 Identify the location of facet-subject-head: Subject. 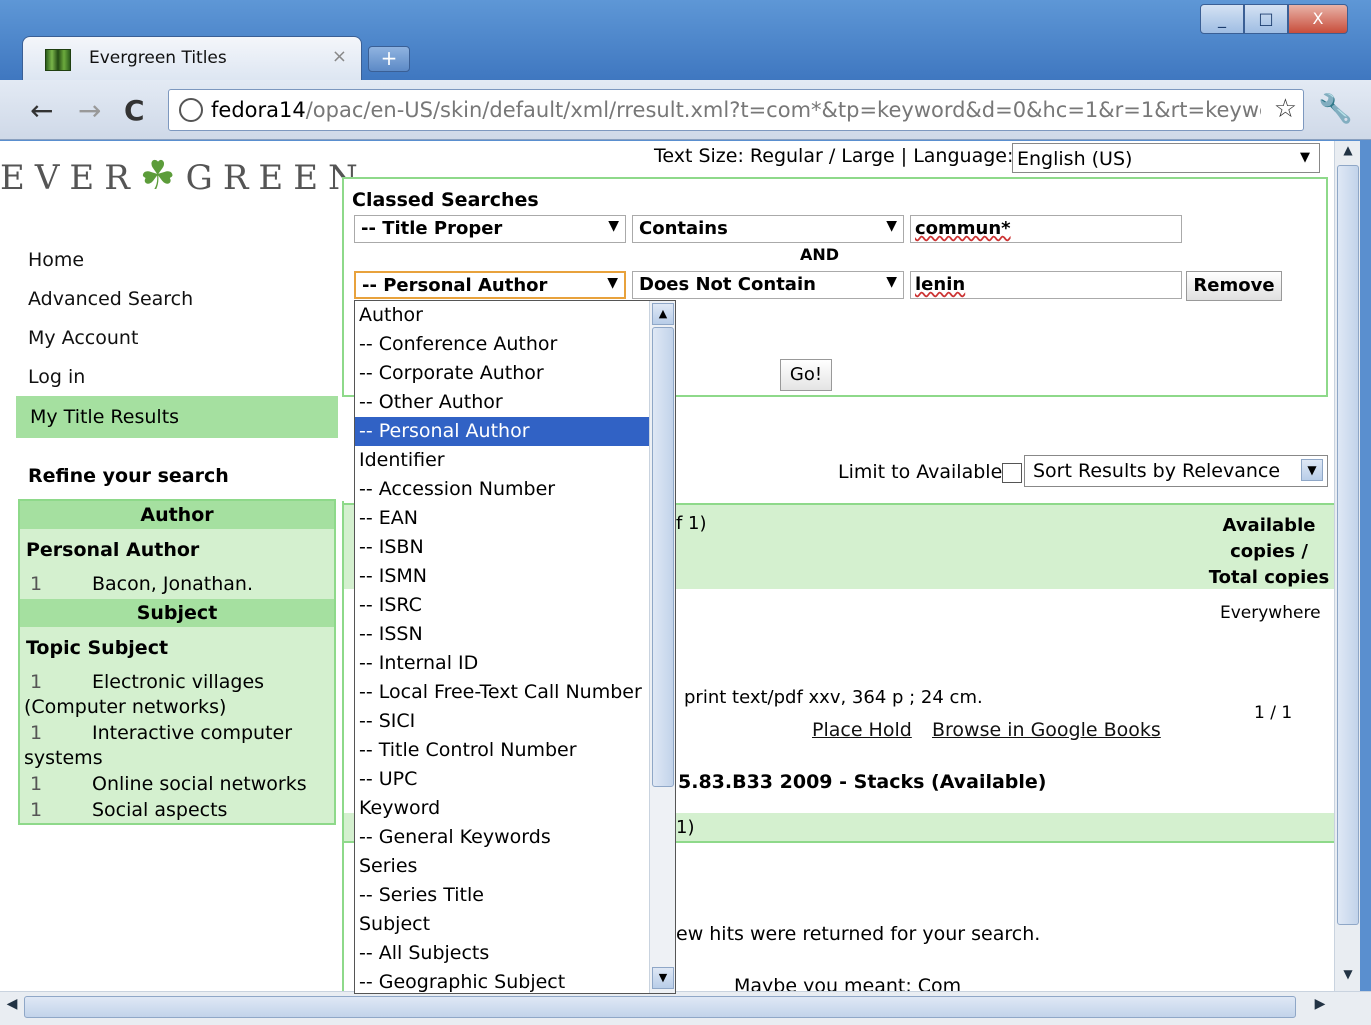
(177, 613).